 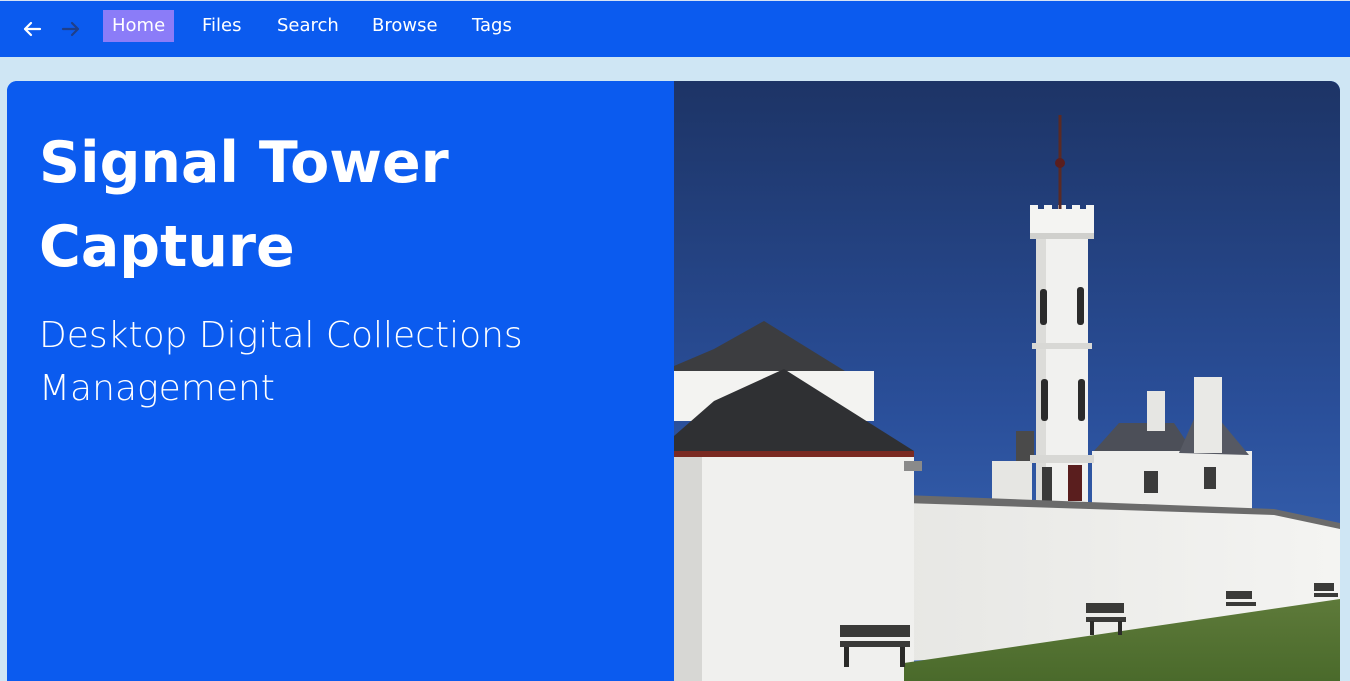 I want to click on nav-tab-home: Home, so click(x=139, y=26).